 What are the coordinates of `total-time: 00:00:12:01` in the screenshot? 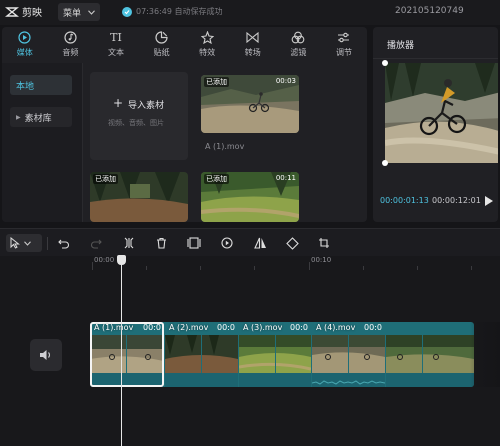 It's located at (456, 200).